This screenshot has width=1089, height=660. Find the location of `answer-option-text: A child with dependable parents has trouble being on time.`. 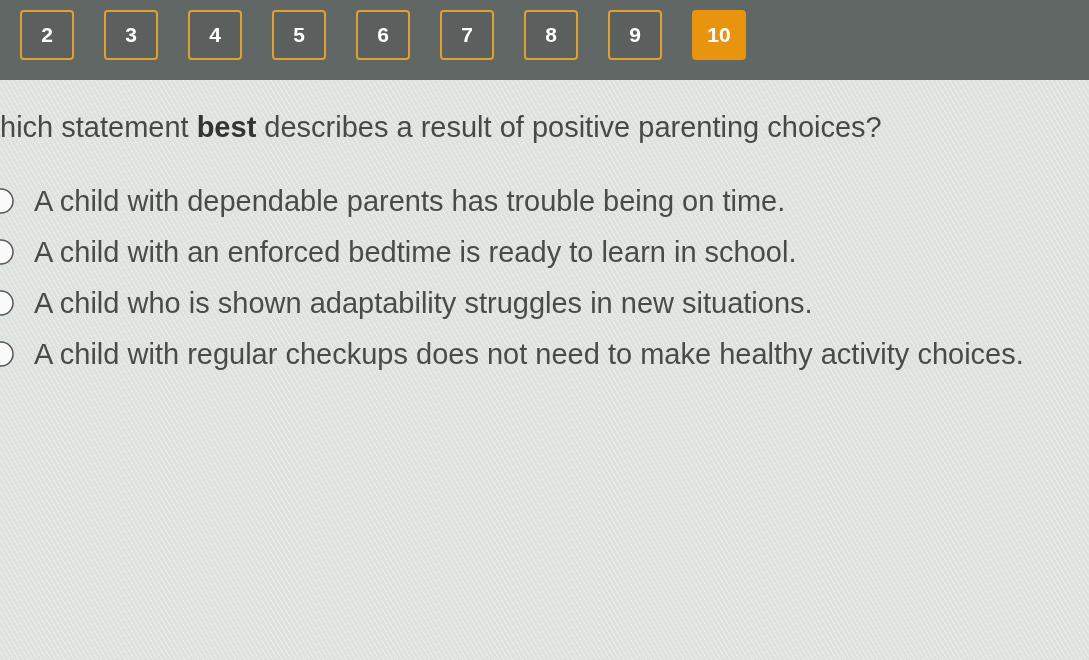

answer-option-text: A child with dependable parents has trouble being on time. is located at coordinates (410, 201).